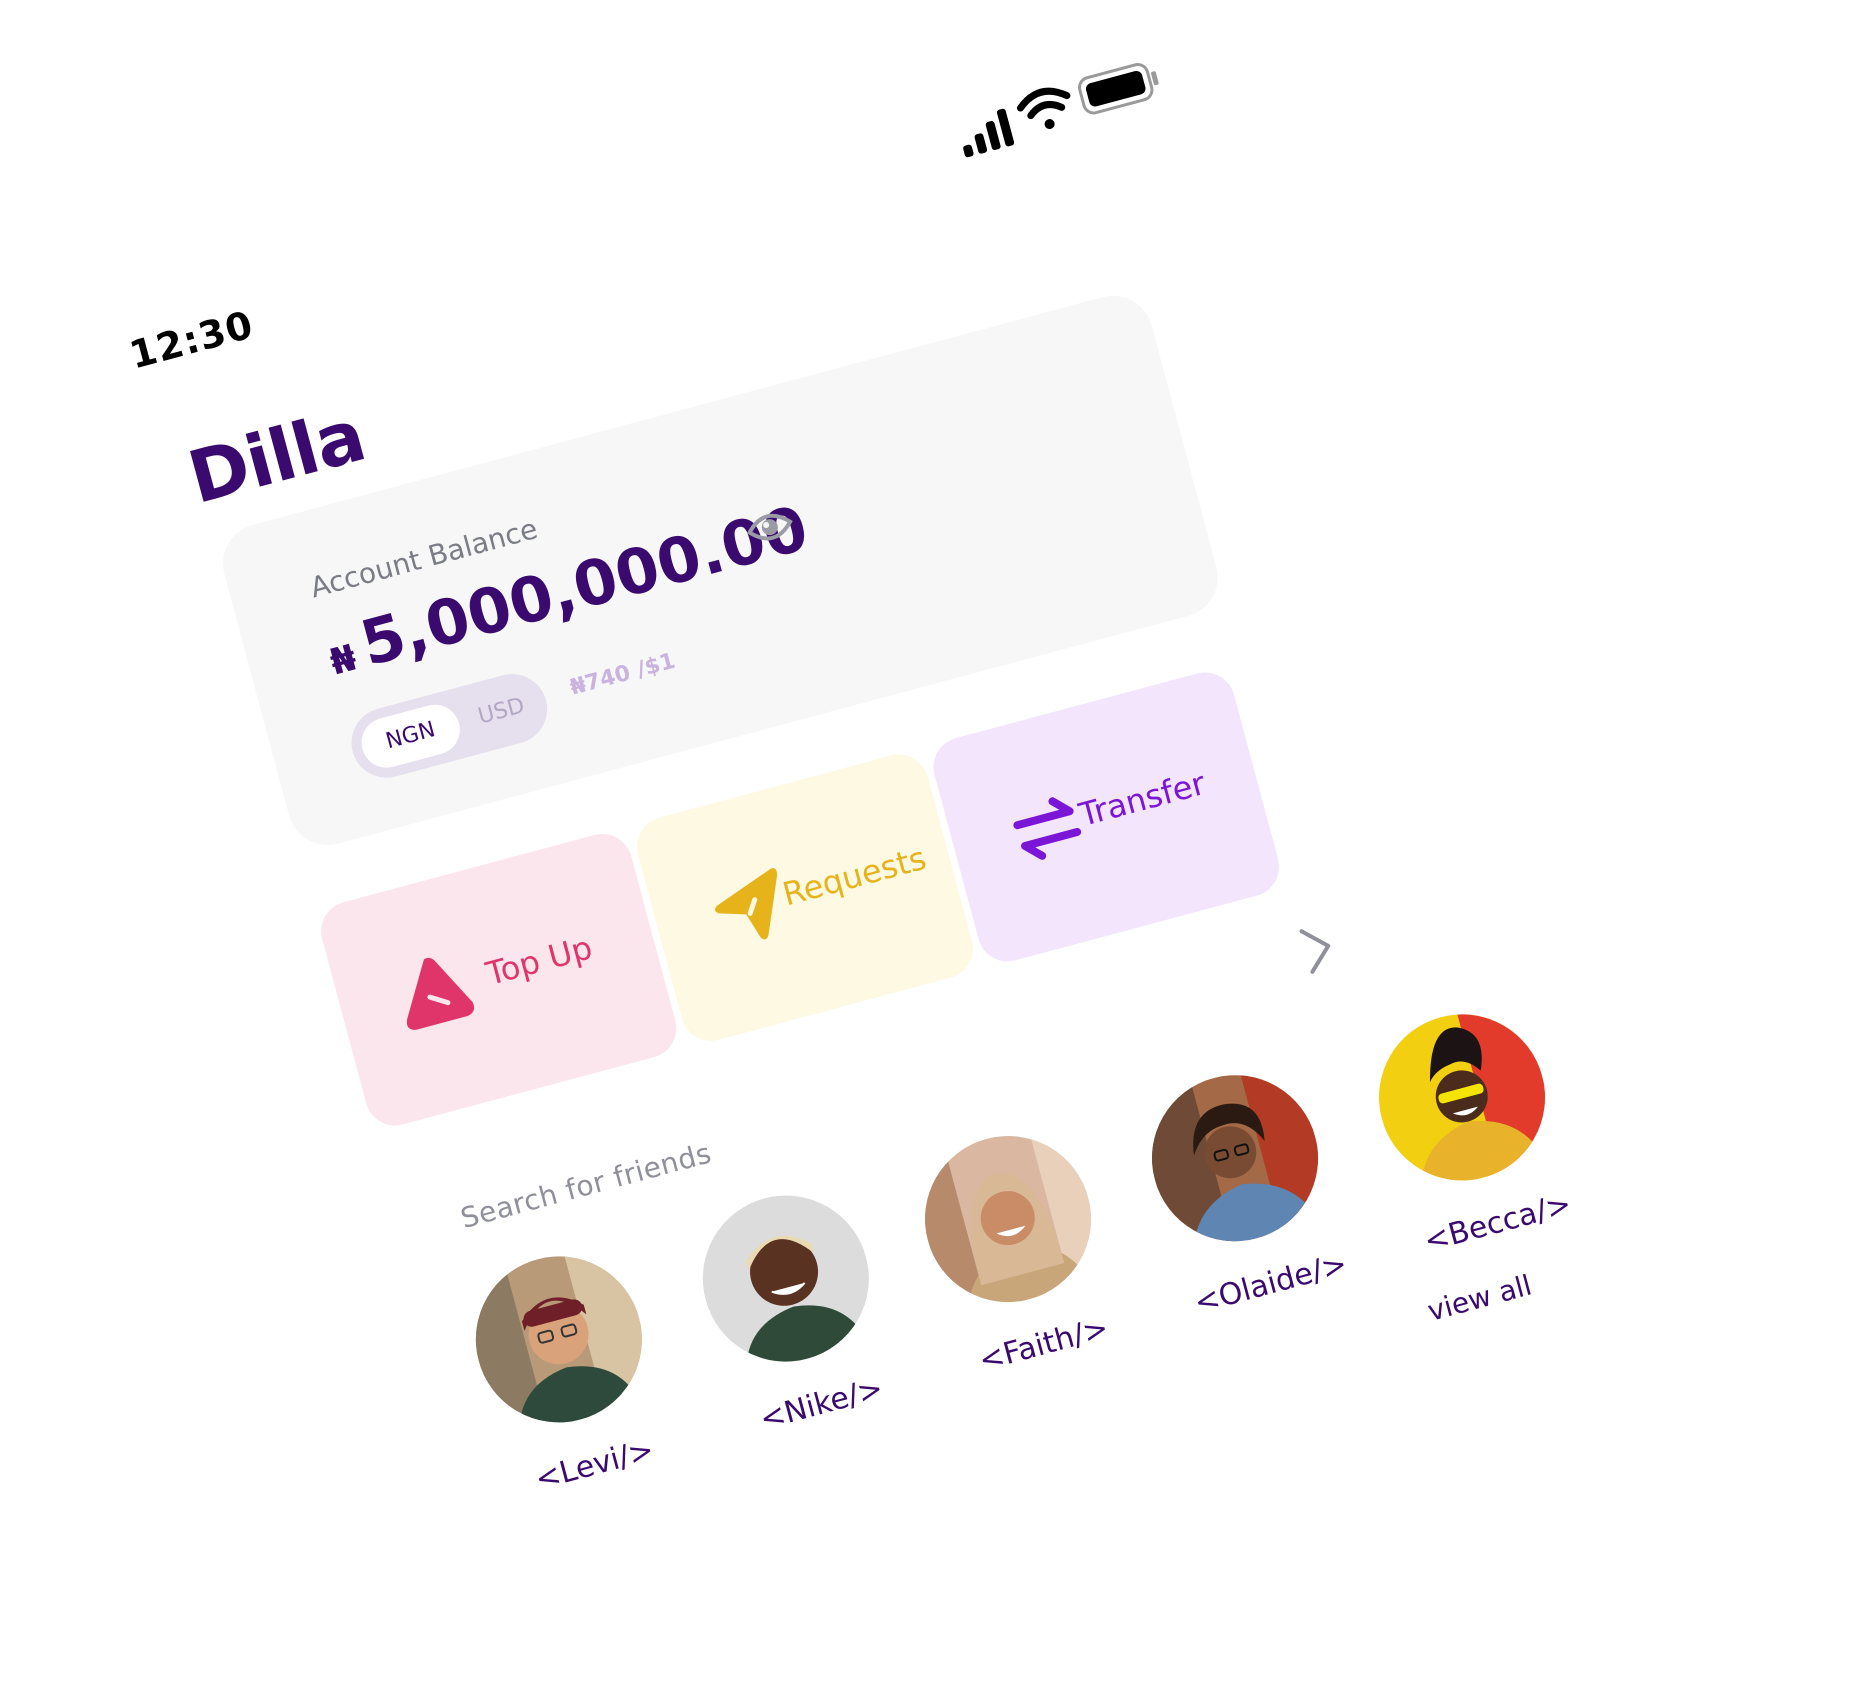 Image resolution: width=1857 pixels, height=1682 pixels. Describe the element at coordinates (501, 711) in the screenshot. I see `currency-option-usd: USD` at that location.